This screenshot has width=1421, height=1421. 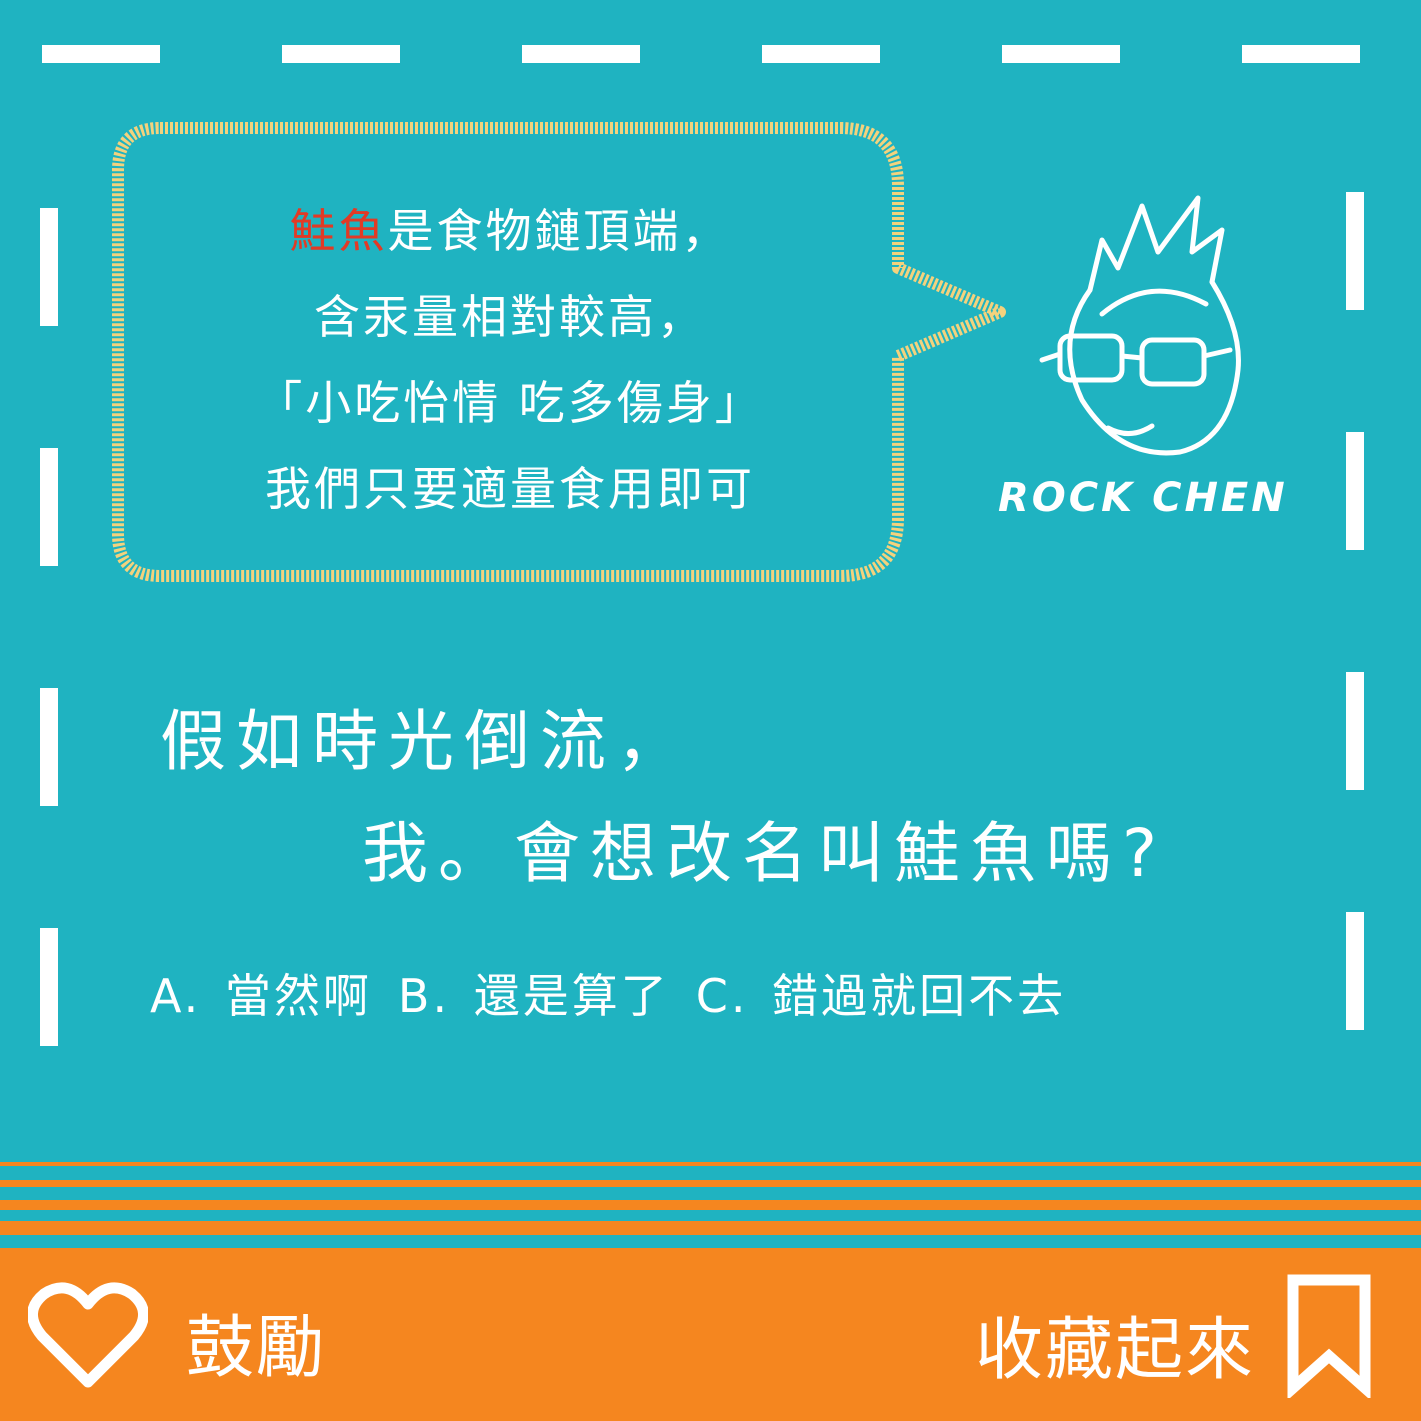 What do you see at coordinates (710, 1334) in the screenshot?
I see `footer-bar: 鼓勵 收藏起來` at bounding box center [710, 1334].